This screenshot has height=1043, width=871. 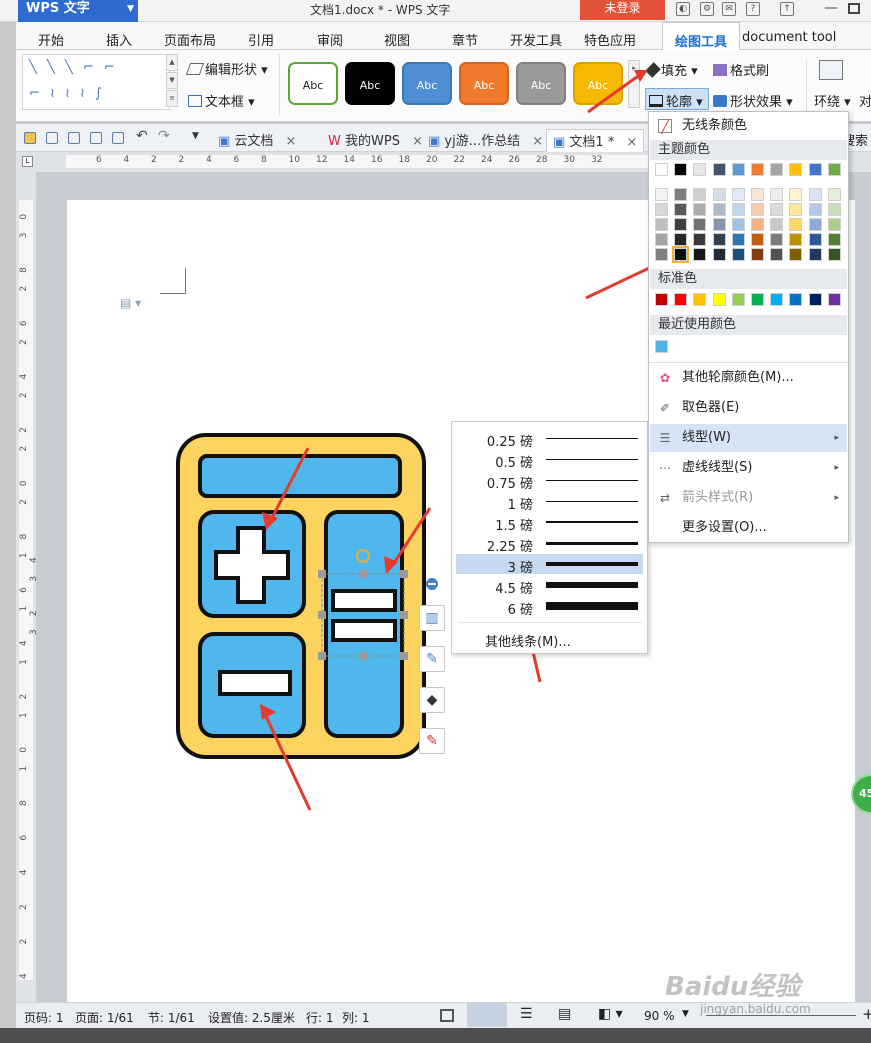 What do you see at coordinates (549, 502) in the screenshot?
I see `line-weight-option: 1 磅` at bounding box center [549, 502].